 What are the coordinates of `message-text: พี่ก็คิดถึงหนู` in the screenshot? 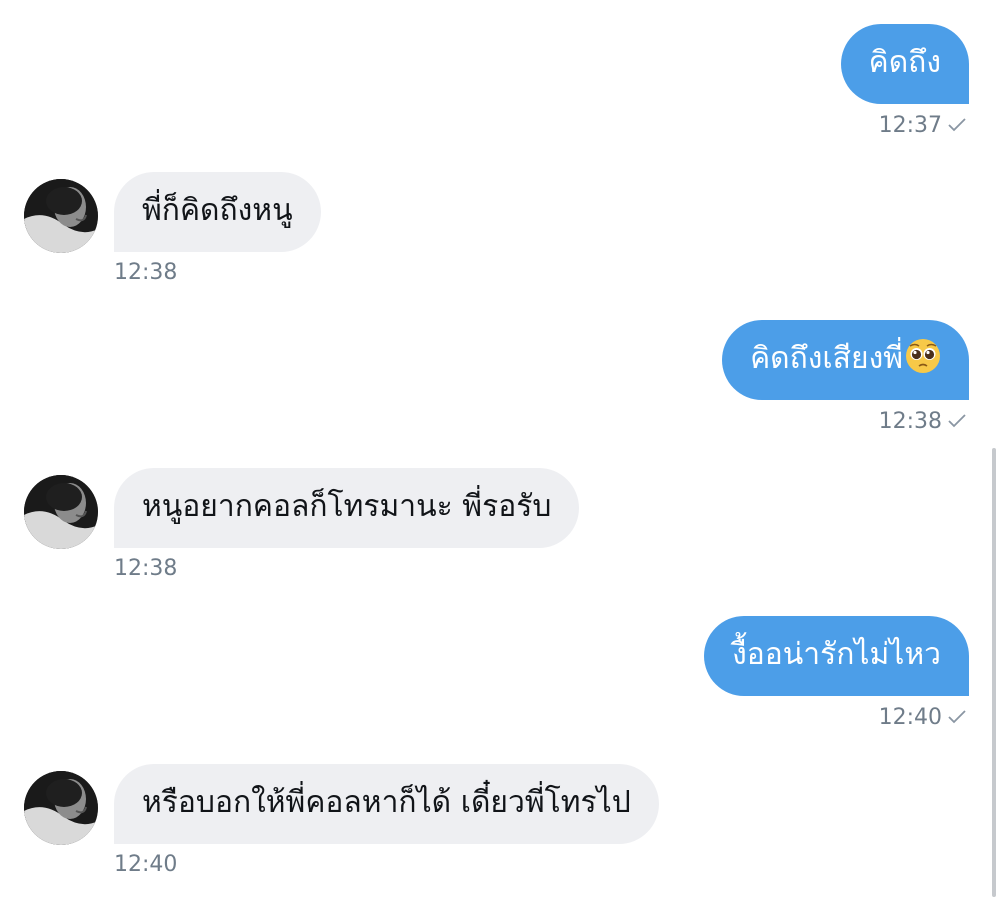 It's located at (217, 210).